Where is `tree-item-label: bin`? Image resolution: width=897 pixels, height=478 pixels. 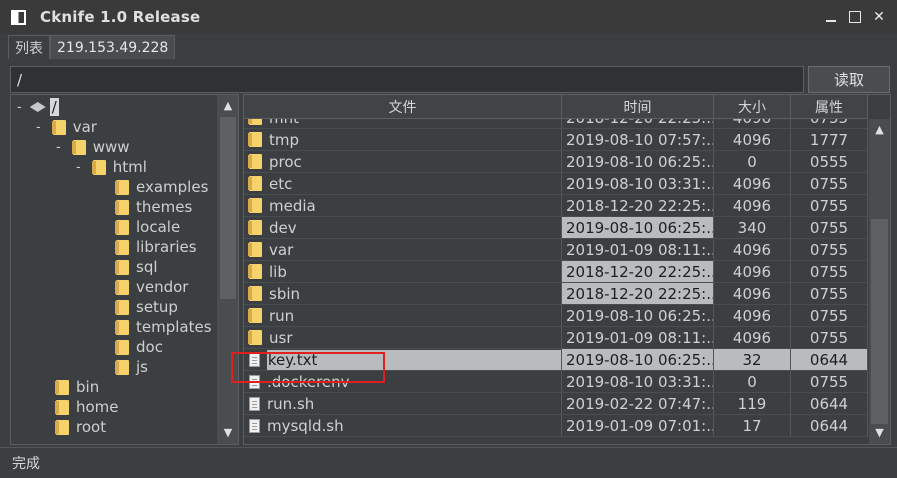 tree-item-label: bin is located at coordinates (88, 387).